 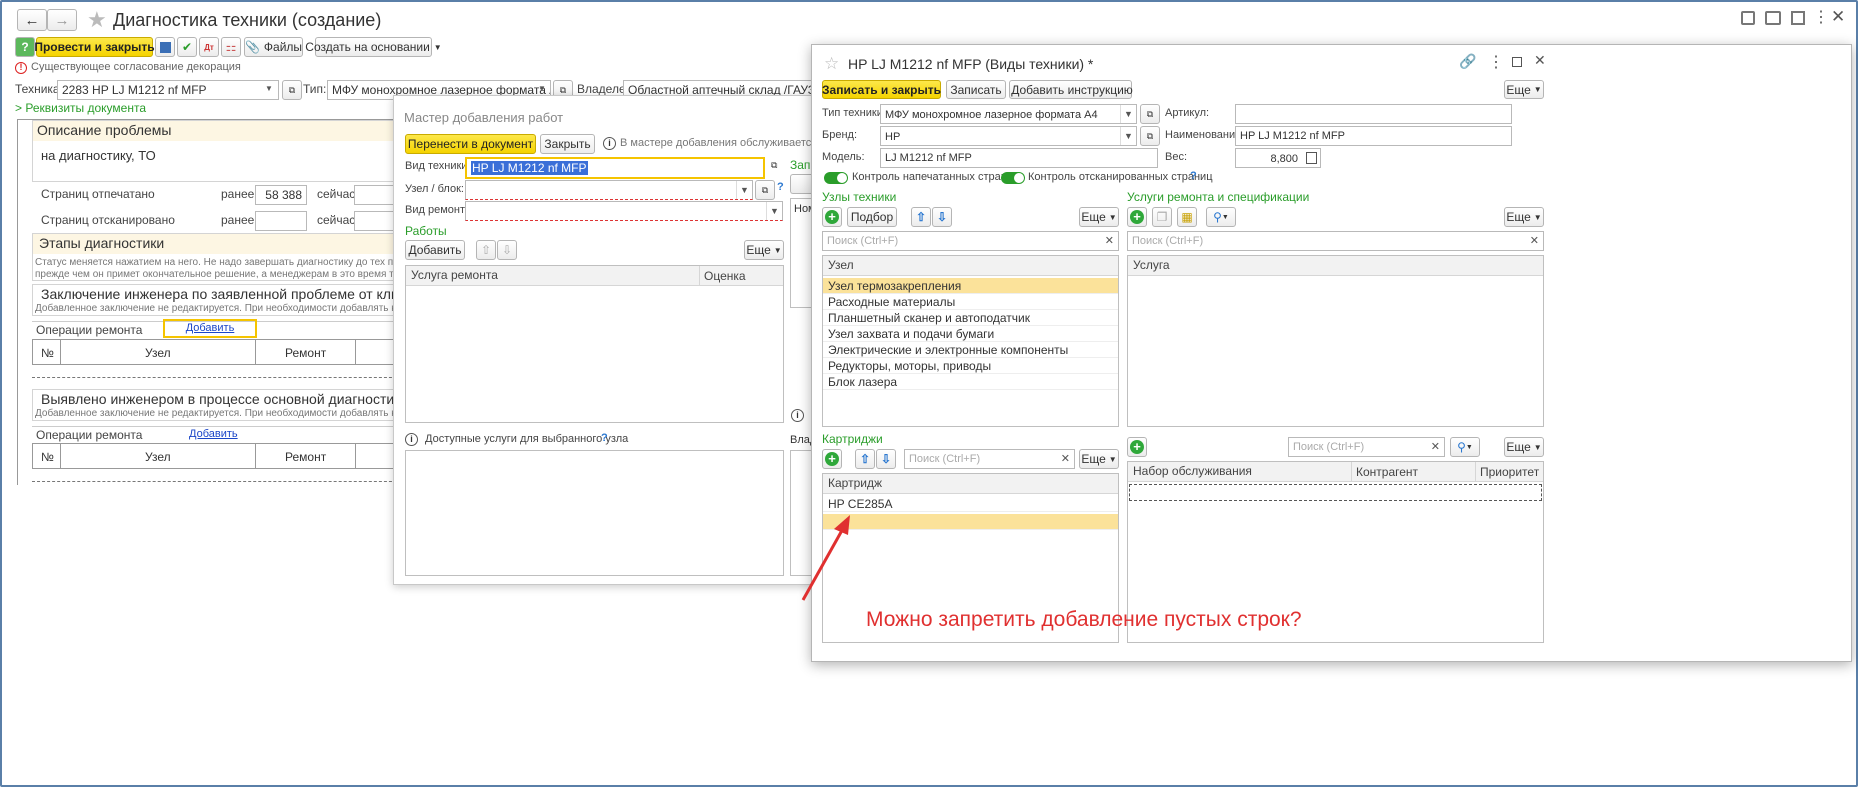 I want to click on nodes-add-button: +, so click(x=832, y=217).